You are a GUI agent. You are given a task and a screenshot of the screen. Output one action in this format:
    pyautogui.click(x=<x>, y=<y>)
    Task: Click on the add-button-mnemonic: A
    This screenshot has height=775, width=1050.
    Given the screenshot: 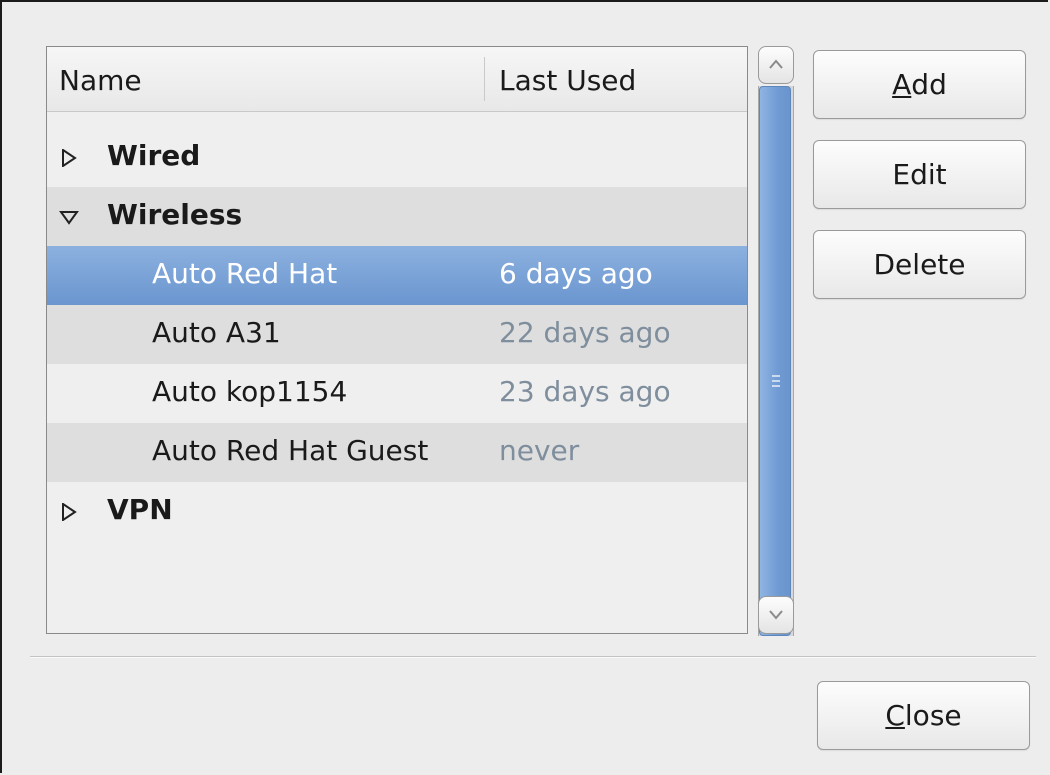 What is the action you would take?
    pyautogui.click(x=902, y=84)
    